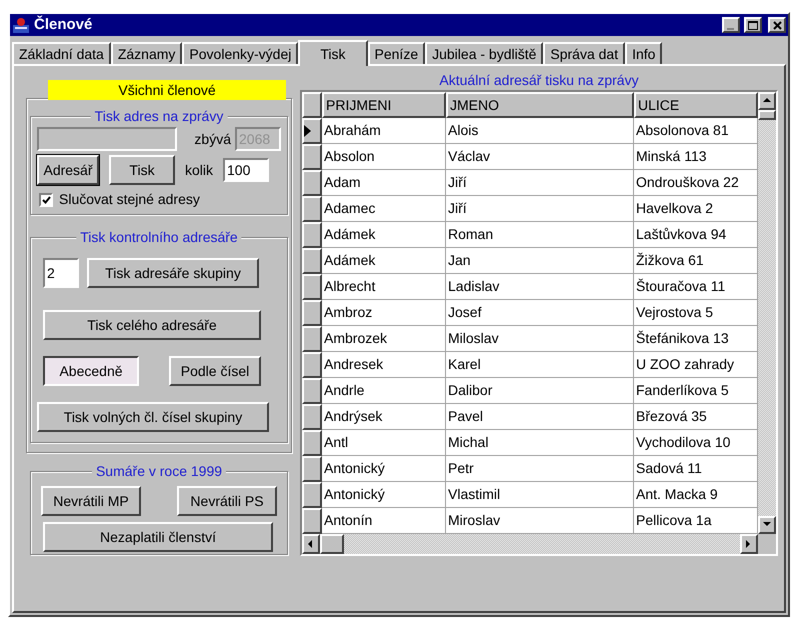 This screenshot has height=621, width=794. Describe the element at coordinates (540, 495) in the screenshot. I see `table-cell: Vlastimil` at that location.